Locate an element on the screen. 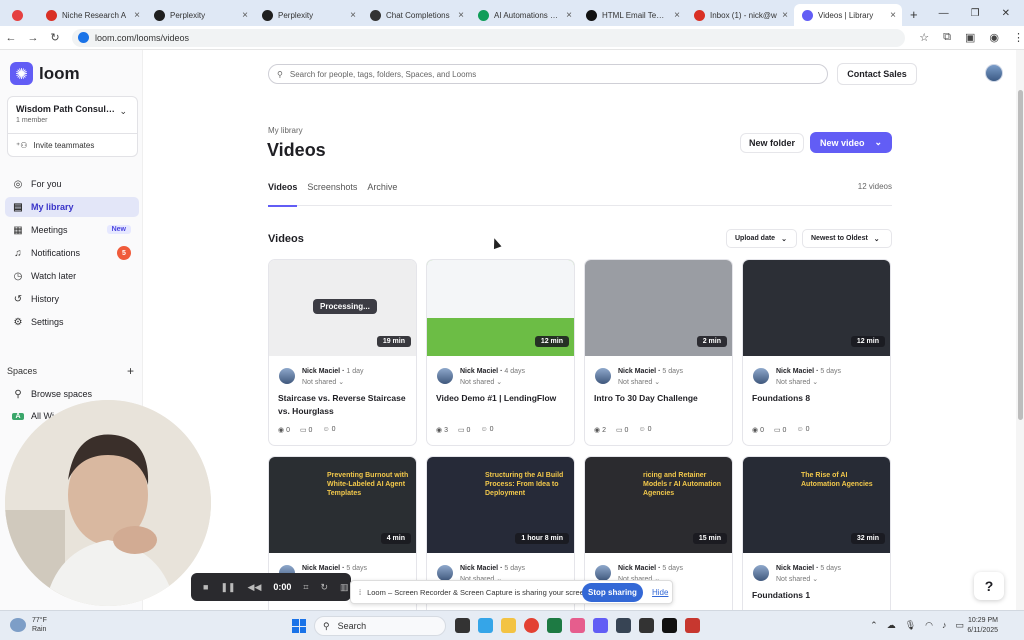  rewind-icon: ◀◀ is located at coordinates (255, 587).